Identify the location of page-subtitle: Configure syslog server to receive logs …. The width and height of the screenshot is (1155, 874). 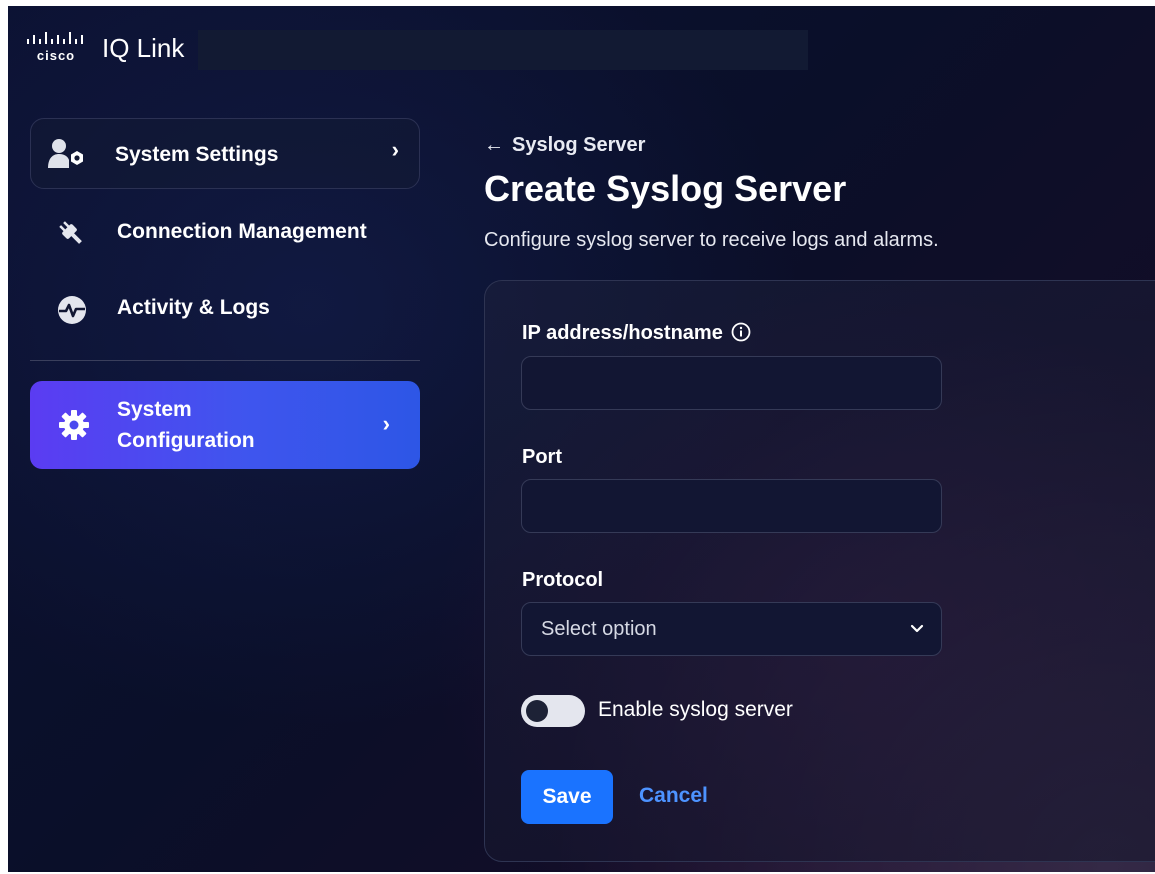
(711, 240).